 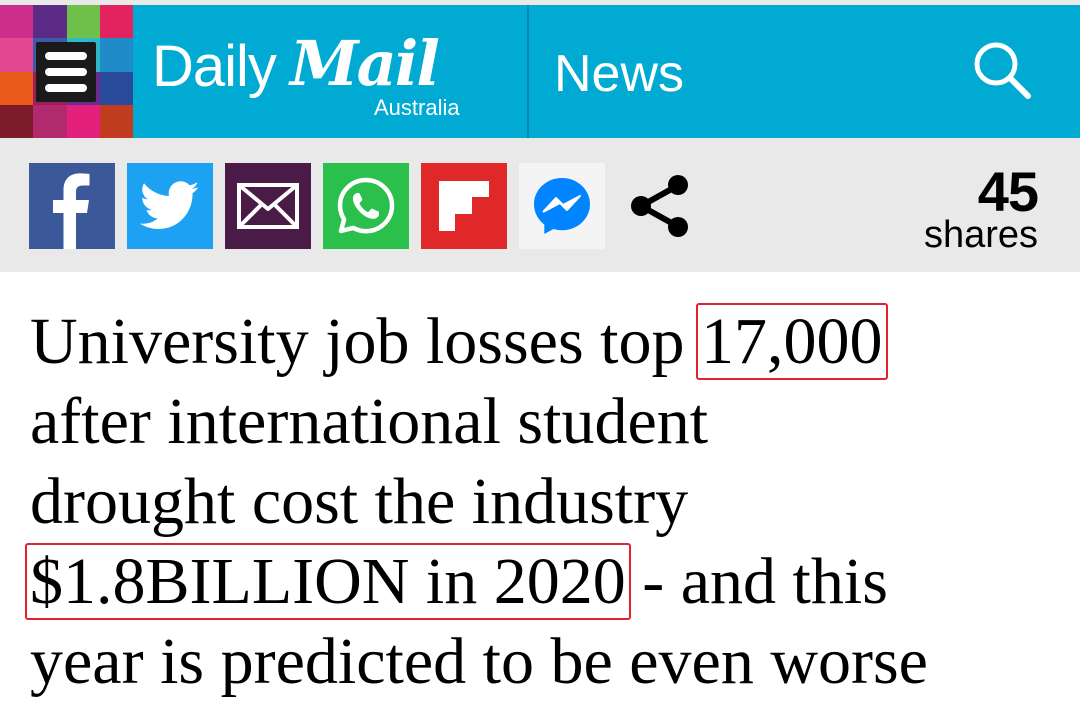 I want to click on headline-line-1: University job losses top 17,000, so click(x=545, y=342).